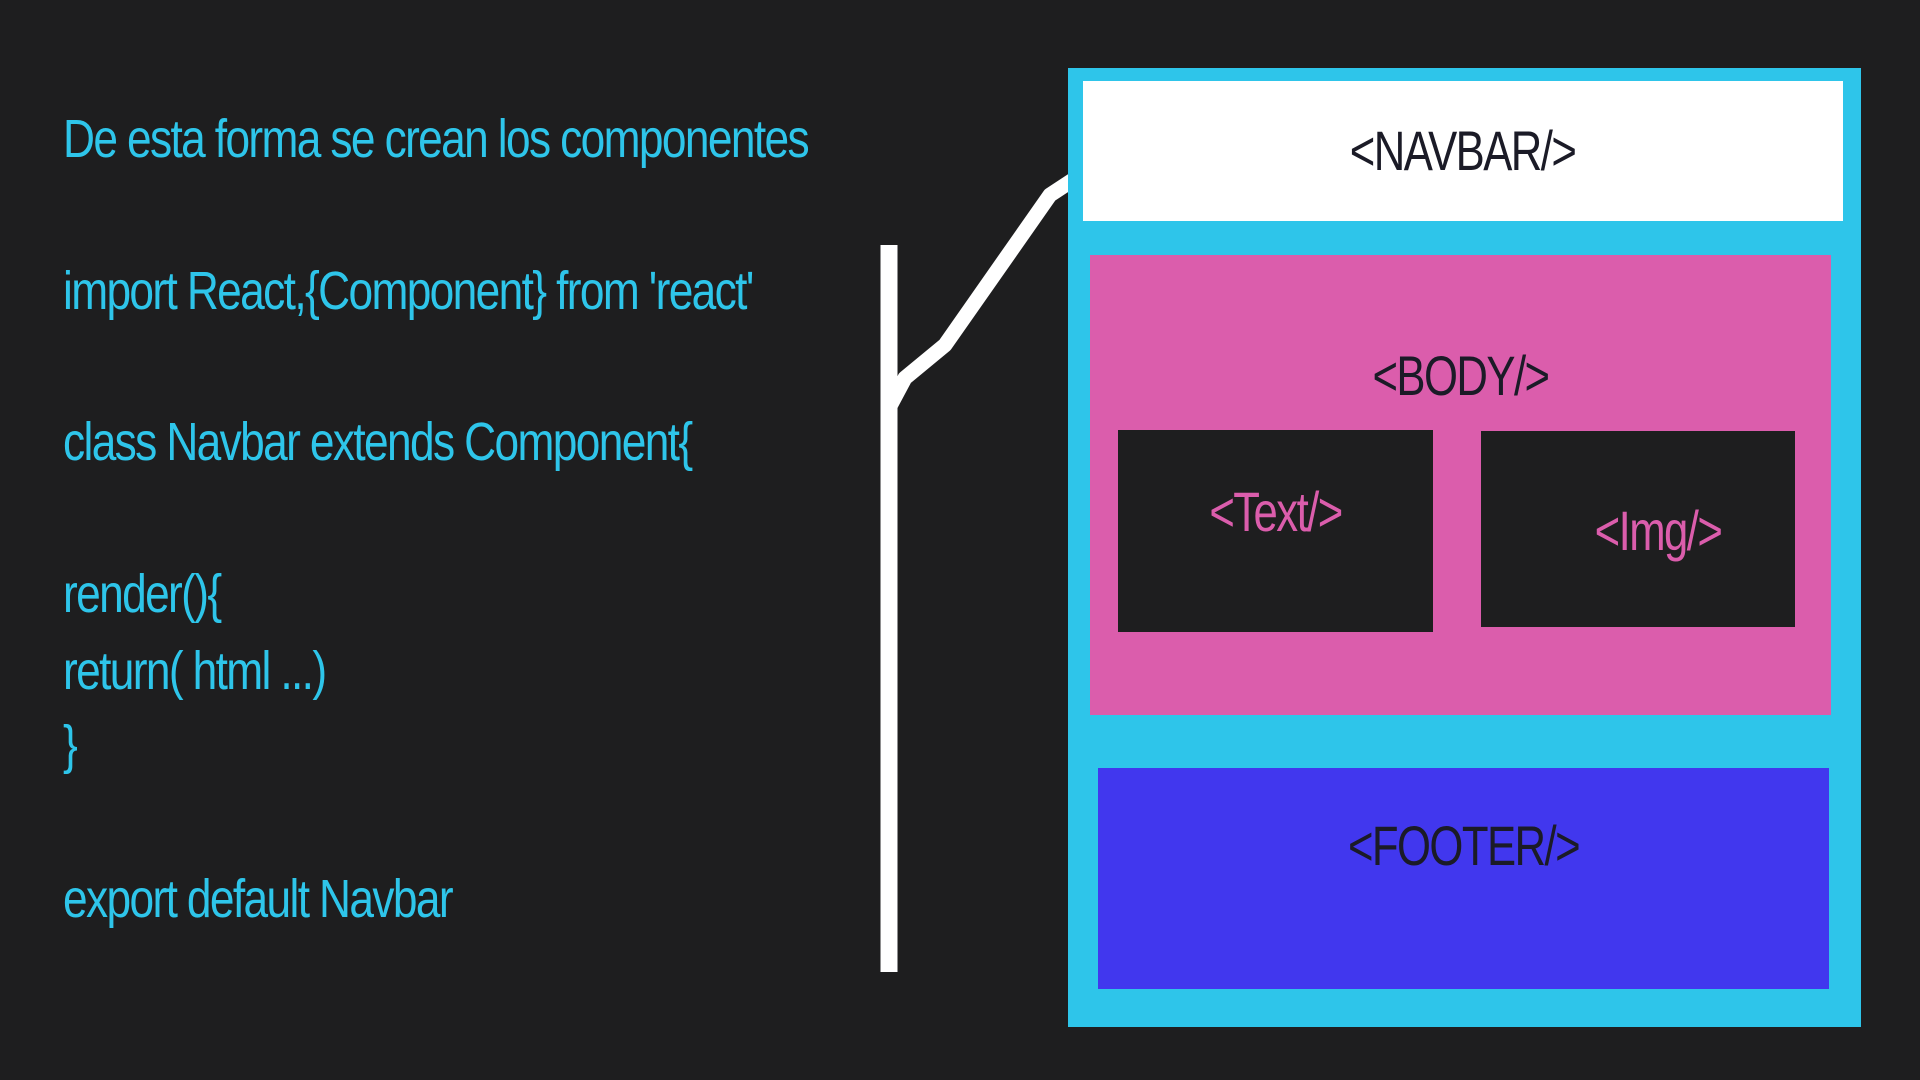 Image resolution: width=1920 pixels, height=1080 pixels. I want to click on footer-box: <FOOTER/>, so click(1463, 878).